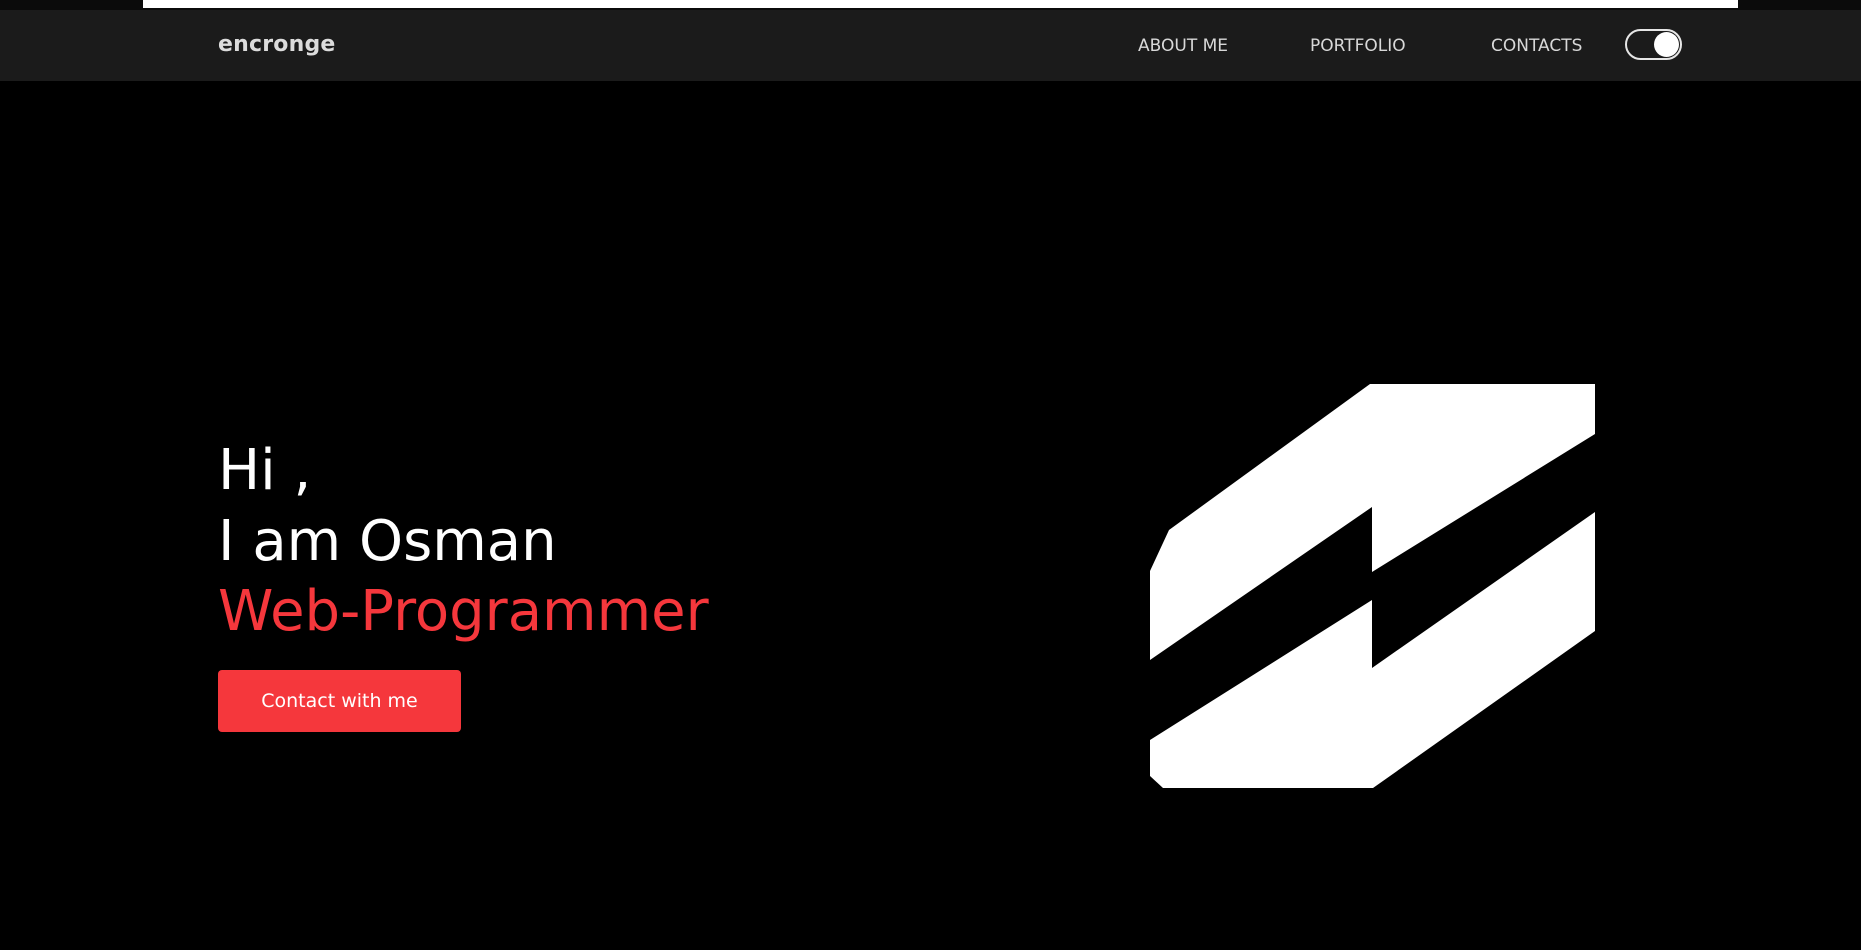  Describe the element at coordinates (463, 611) in the screenshot. I see `hero-role: Web-Programmer` at that location.